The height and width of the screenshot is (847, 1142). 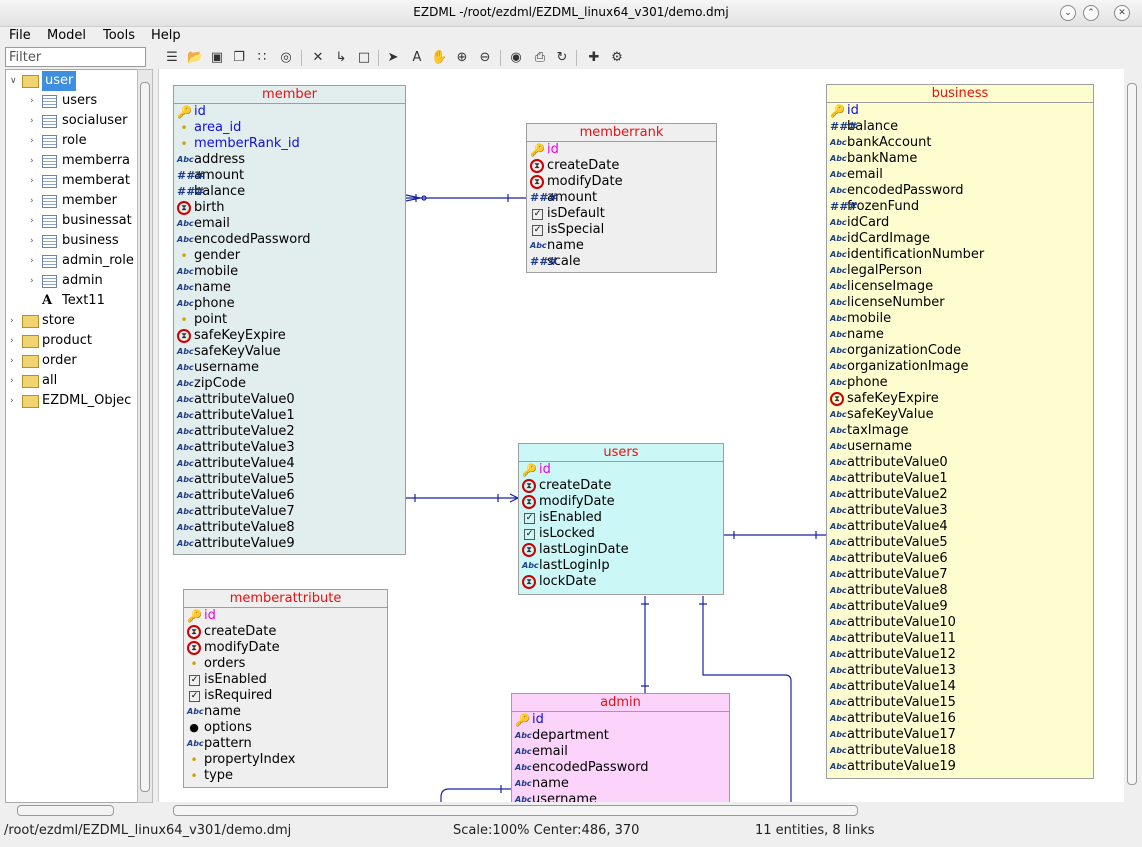 I want to click on tree-vertical-scrollbar, so click(x=145, y=436).